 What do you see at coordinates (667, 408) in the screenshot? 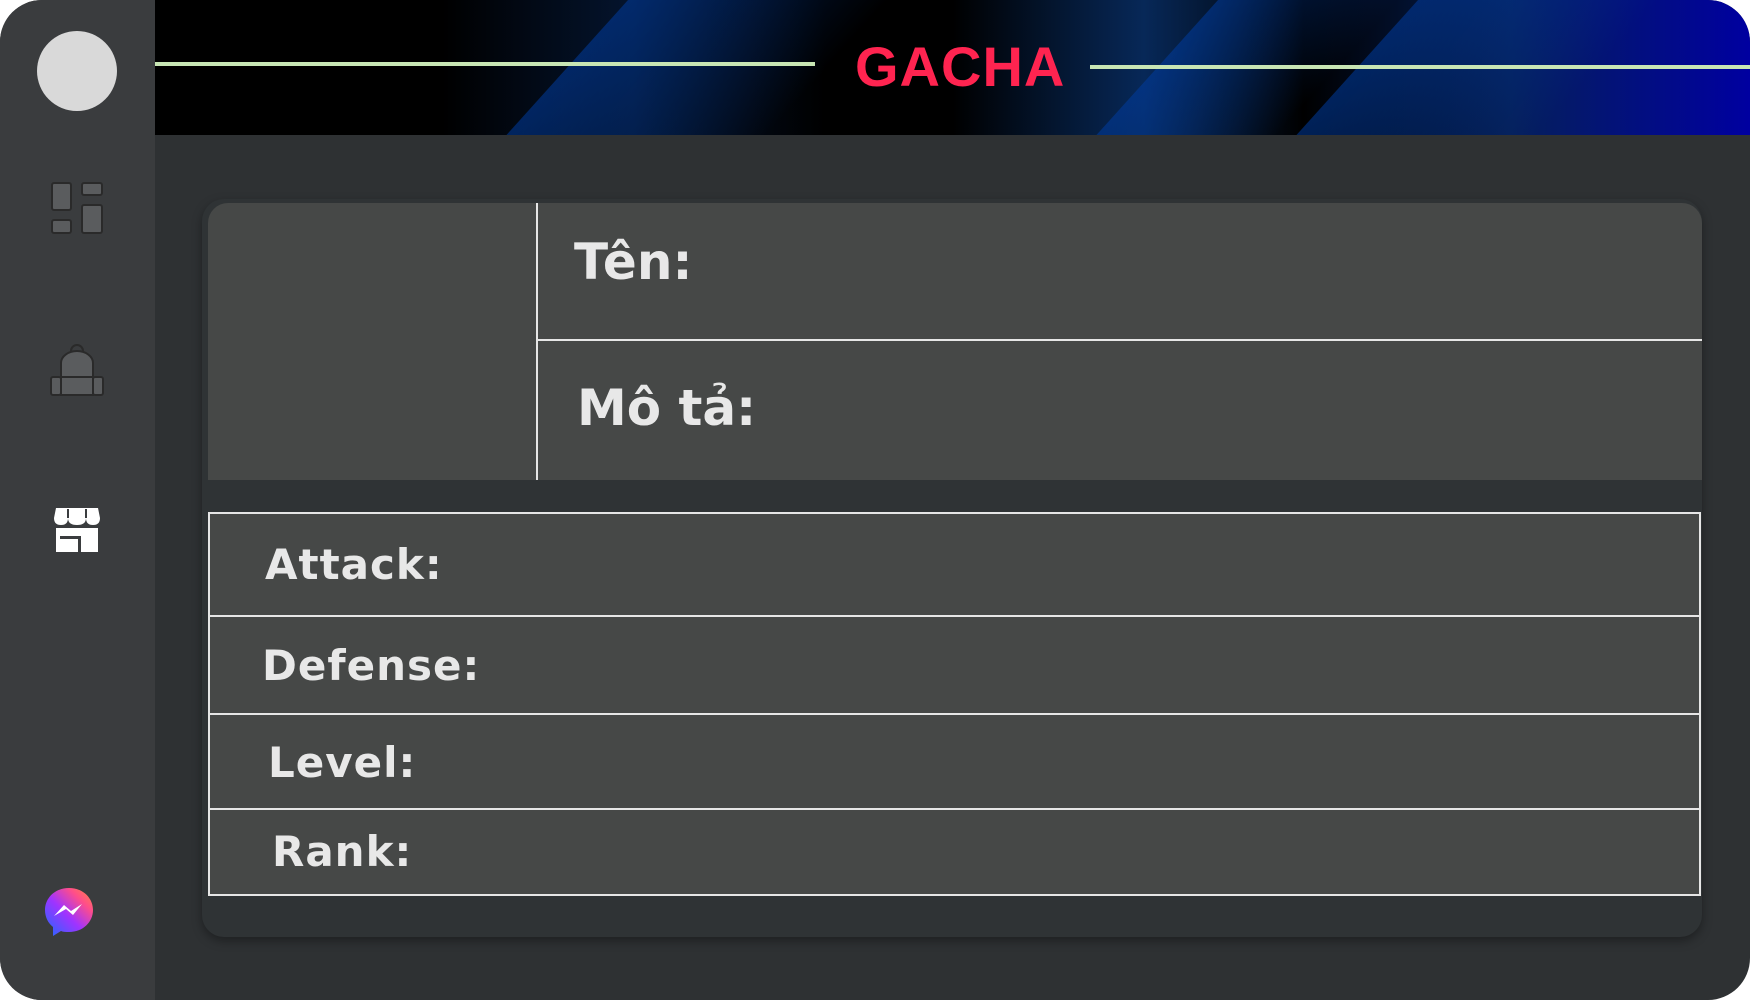
I see `description-label: Mô tả:` at bounding box center [667, 408].